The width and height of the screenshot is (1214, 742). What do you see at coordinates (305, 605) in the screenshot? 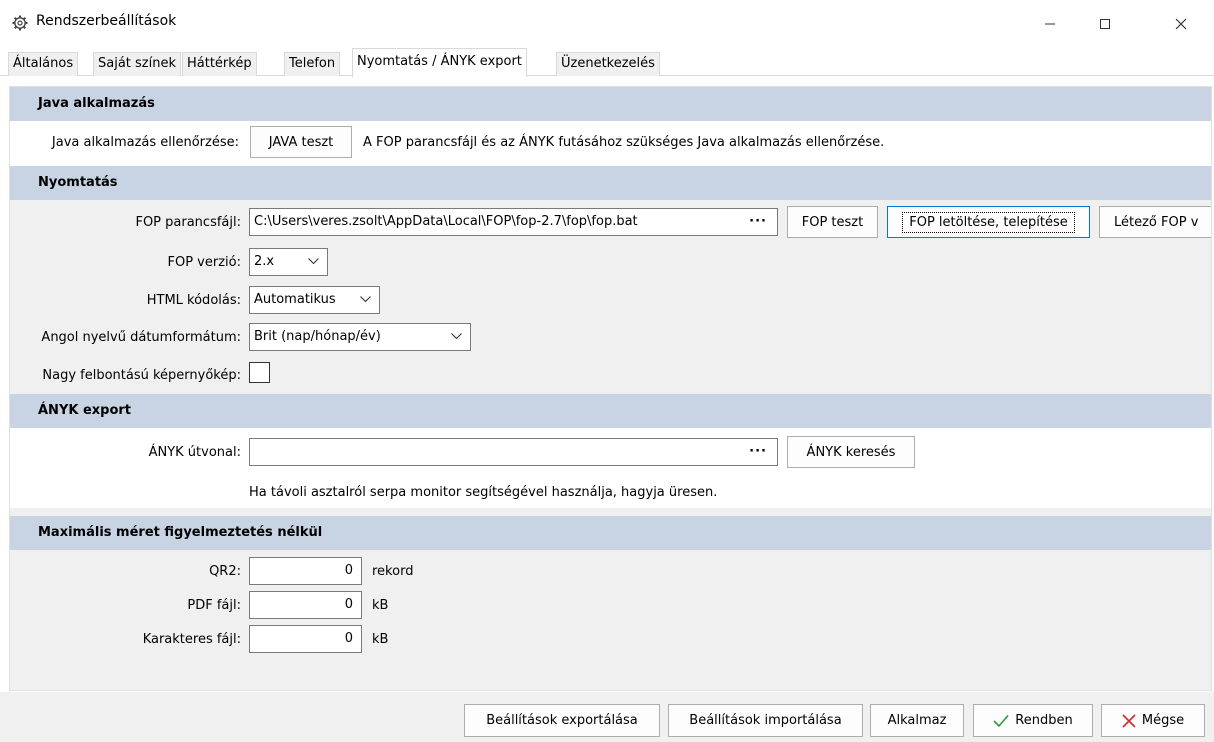
I see `pdf-size-input: 0` at bounding box center [305, 605].